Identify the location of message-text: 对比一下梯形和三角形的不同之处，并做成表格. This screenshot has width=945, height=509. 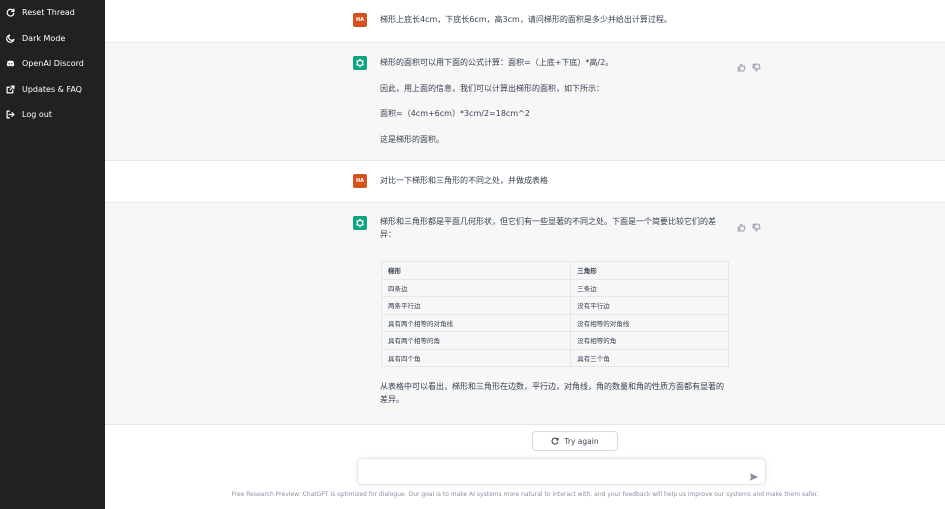
(464, 180).